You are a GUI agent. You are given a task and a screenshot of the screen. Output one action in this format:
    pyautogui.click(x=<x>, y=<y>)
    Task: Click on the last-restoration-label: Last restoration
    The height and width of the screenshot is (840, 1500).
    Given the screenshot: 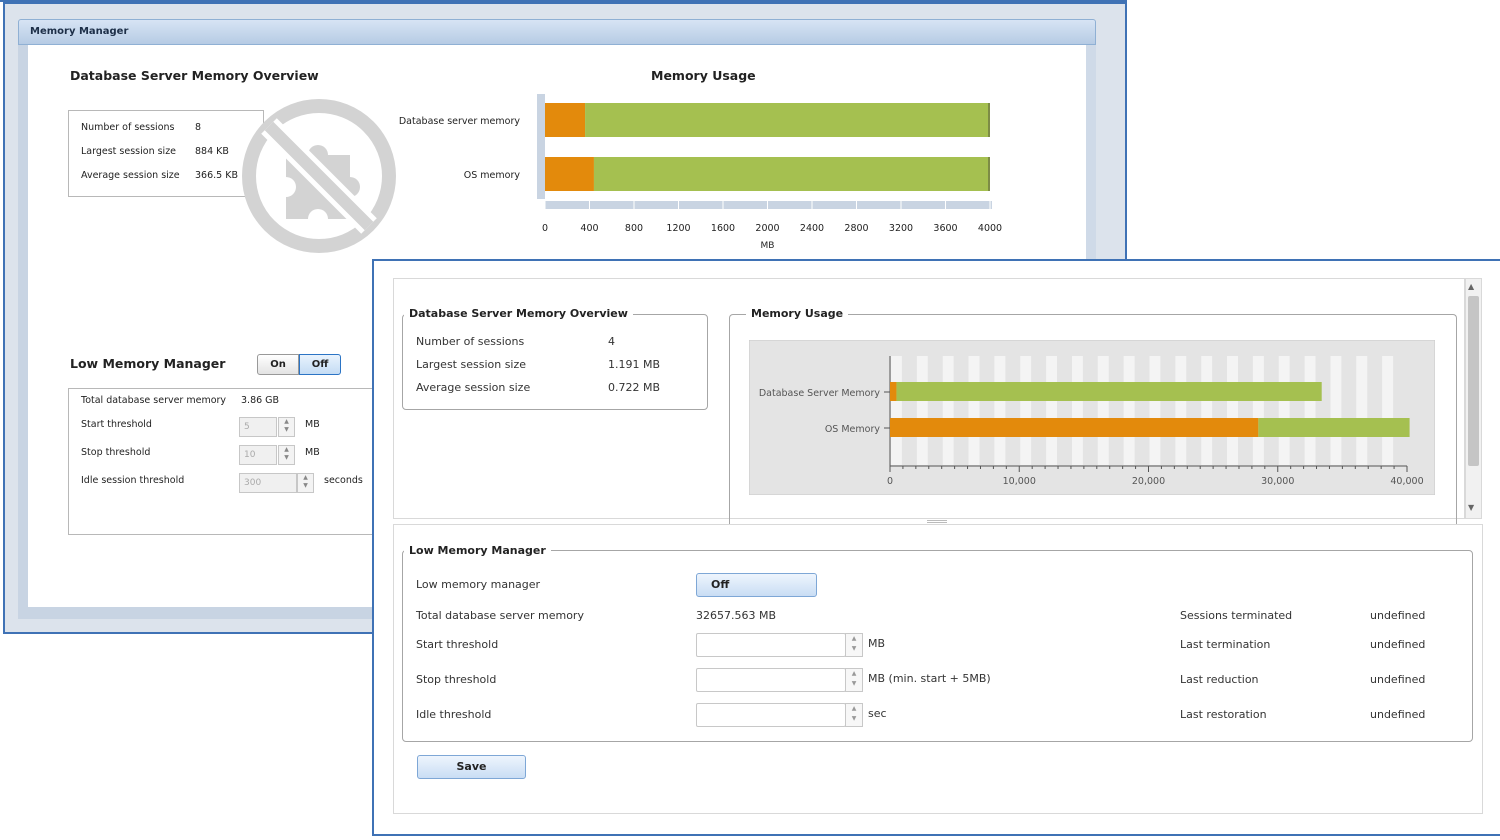 What is the action you would take?
    pyautogui.click(x=1223, y=714)
    